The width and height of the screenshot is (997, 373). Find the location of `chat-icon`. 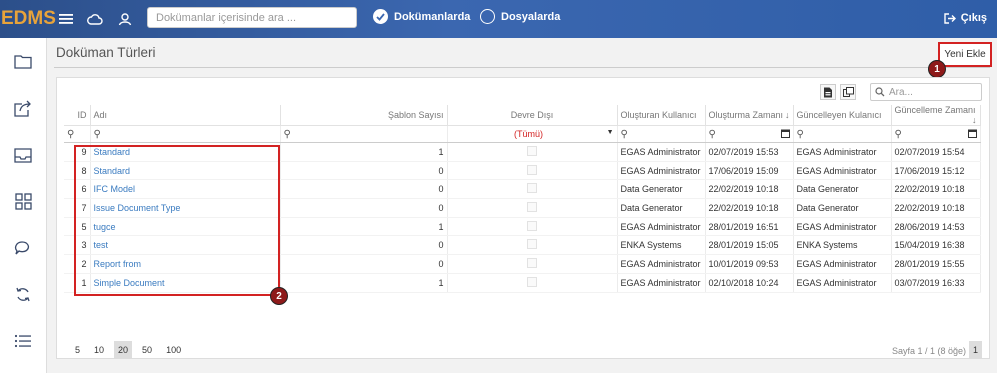

chat-icon is located at coordinates (23, 248).